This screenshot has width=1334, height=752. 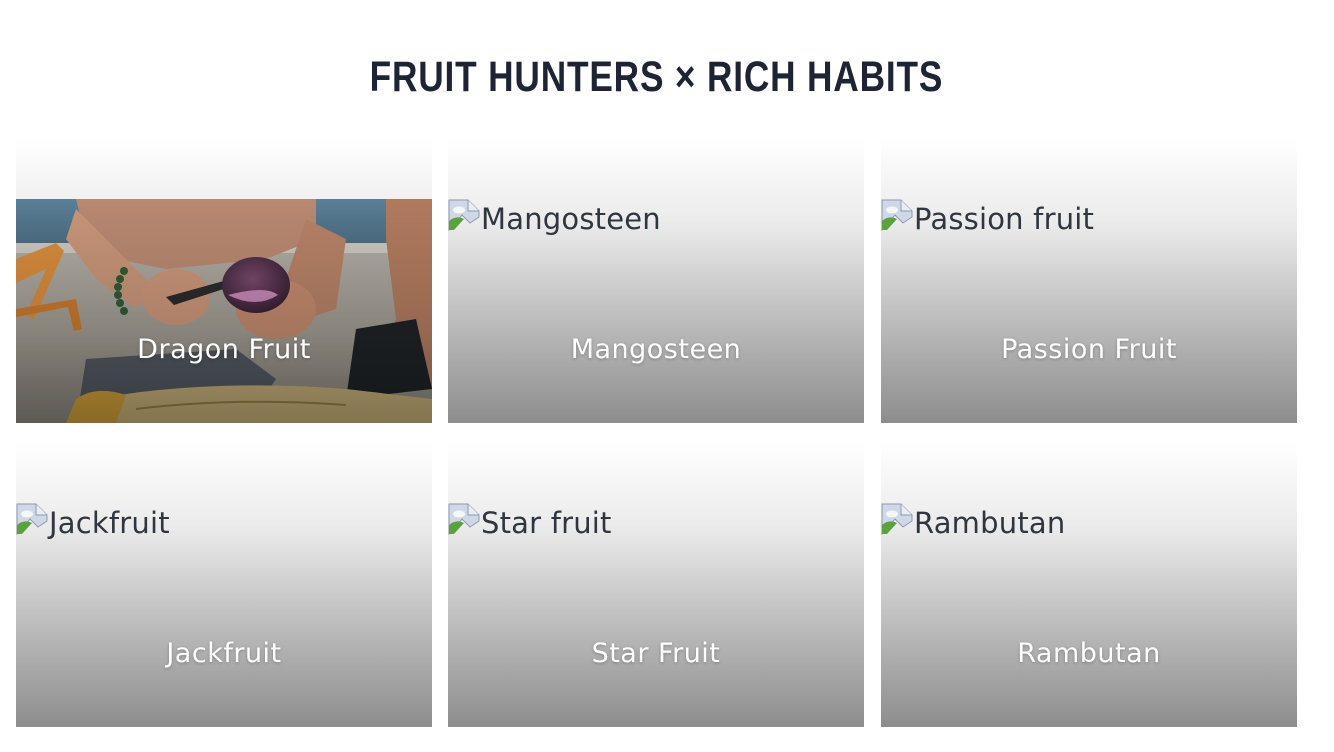 I want to click on dragon-fruit-photo, so click(x=224, y=311).